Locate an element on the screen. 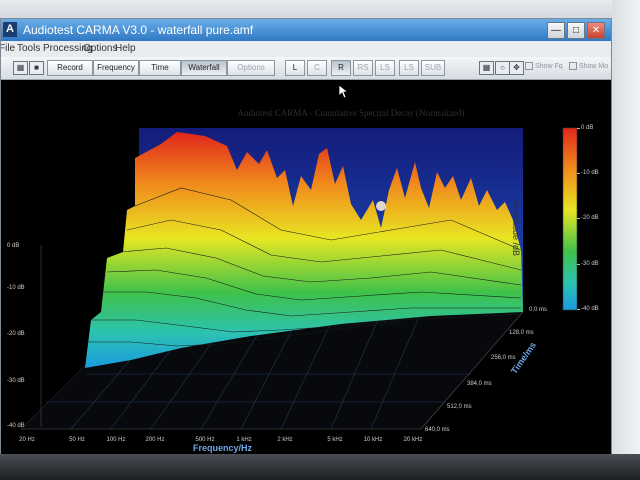 Image resolution: width=640 pixels, height=480 pixels. tab-options: Options is located at coordinates (251, 68).